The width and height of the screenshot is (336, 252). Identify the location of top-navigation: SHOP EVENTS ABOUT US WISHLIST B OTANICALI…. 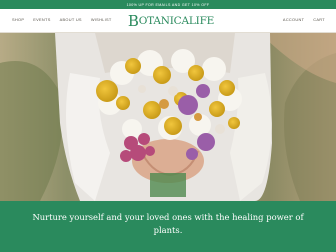
(168, 21).